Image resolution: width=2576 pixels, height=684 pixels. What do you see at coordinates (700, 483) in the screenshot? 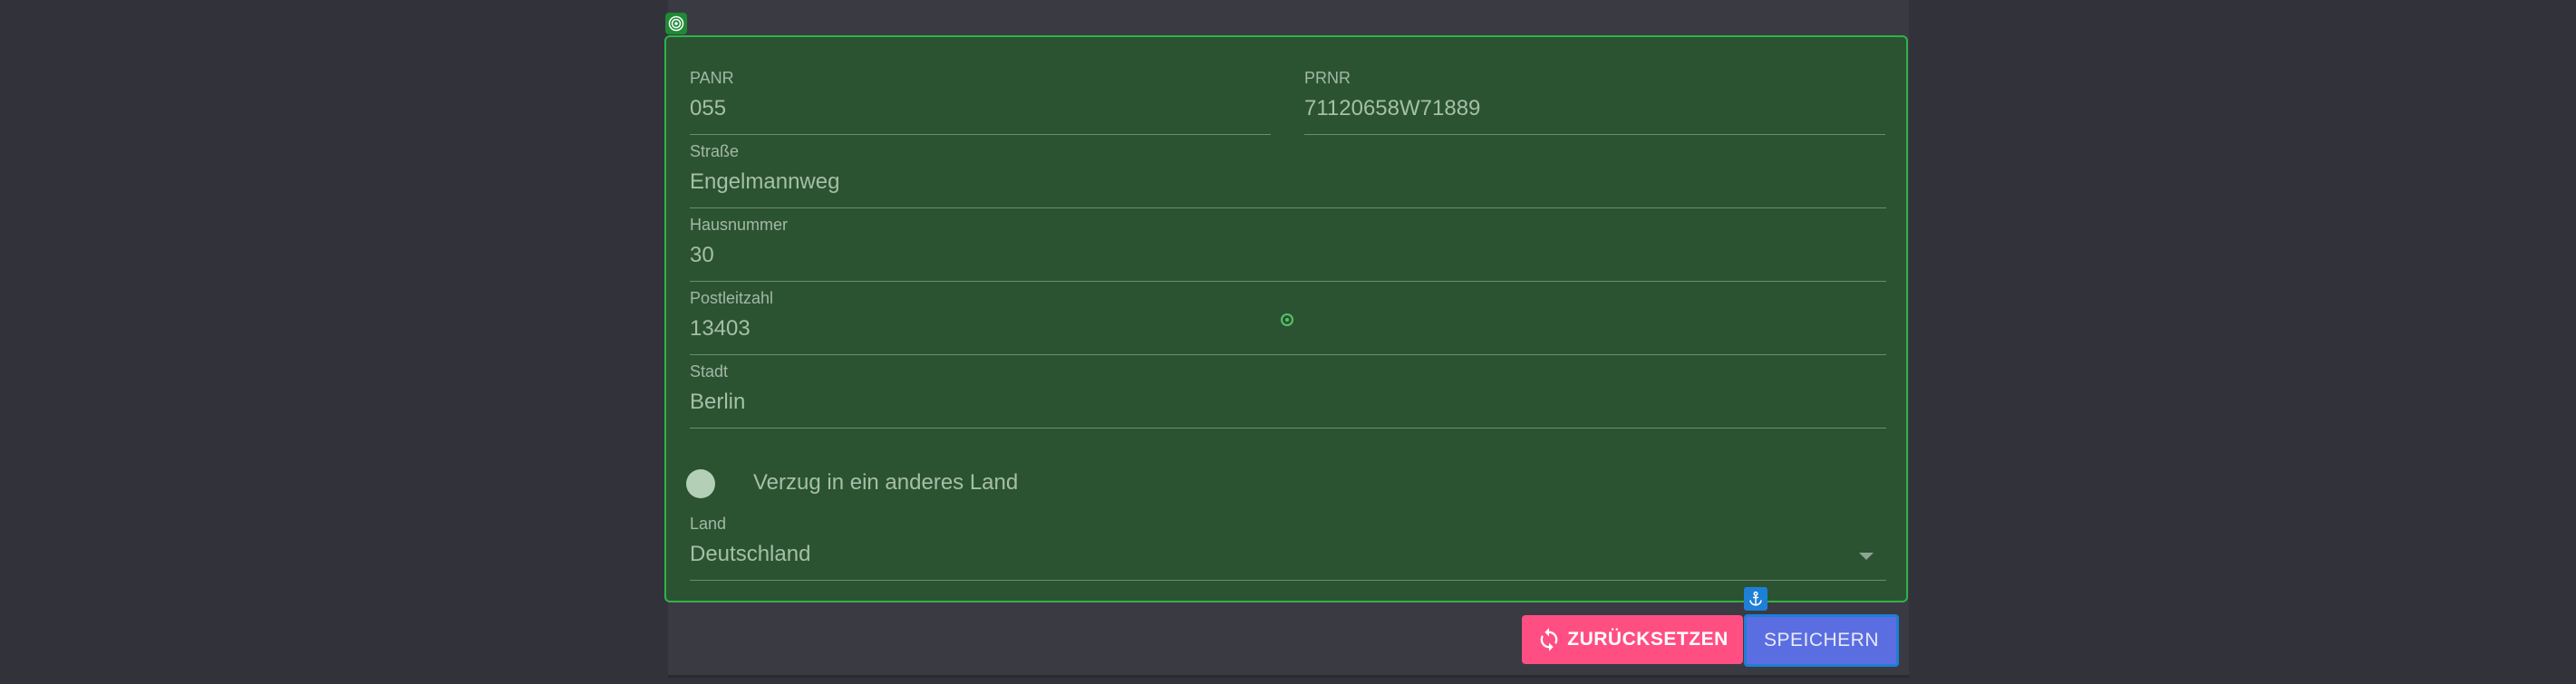
I see `move-abroad-toggle` at bounding box center [700, 483].